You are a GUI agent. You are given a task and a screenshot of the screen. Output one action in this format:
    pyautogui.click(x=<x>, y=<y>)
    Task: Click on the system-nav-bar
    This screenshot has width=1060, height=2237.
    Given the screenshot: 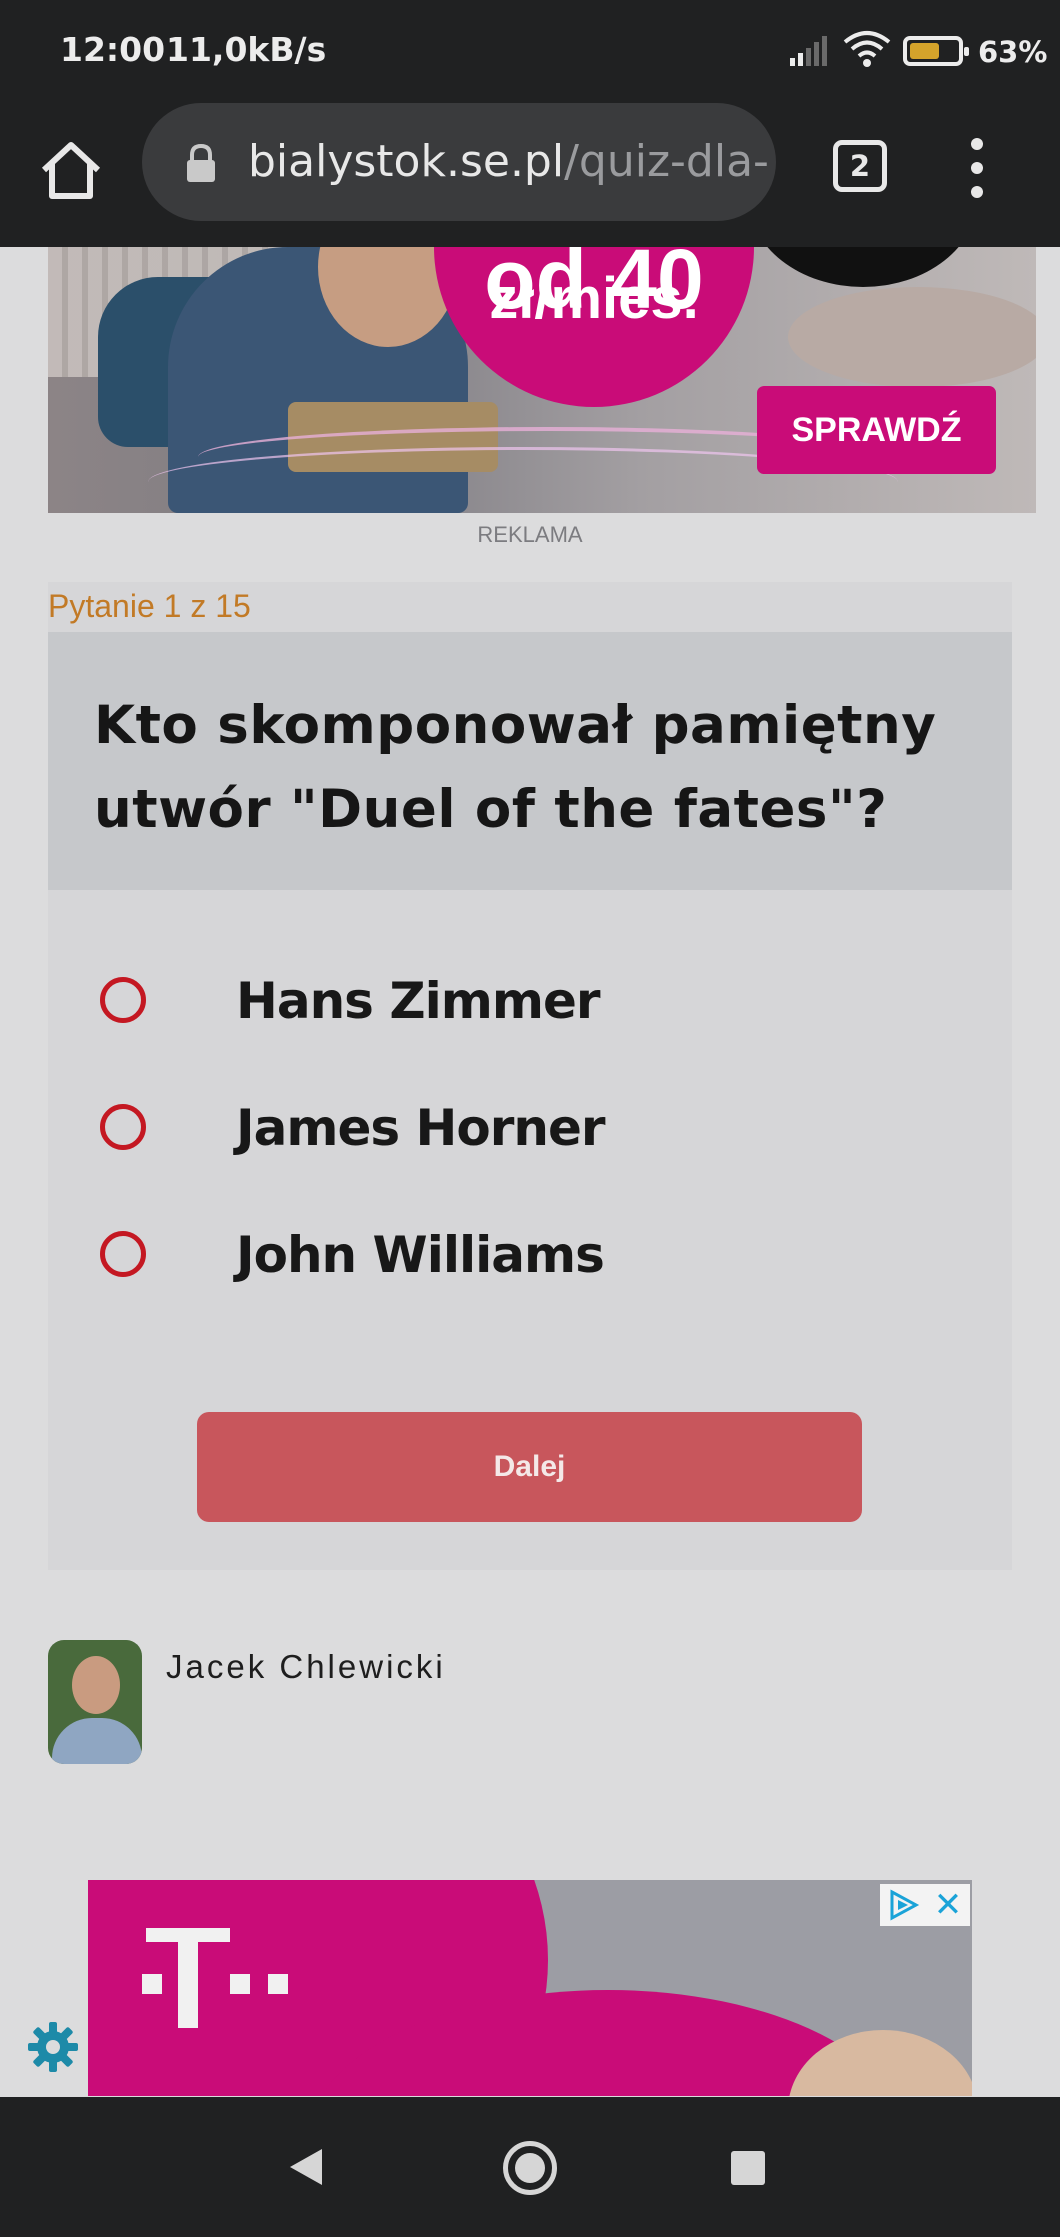 What is the action you would take?
    pyautogui.click(x=530, y=2167)
    